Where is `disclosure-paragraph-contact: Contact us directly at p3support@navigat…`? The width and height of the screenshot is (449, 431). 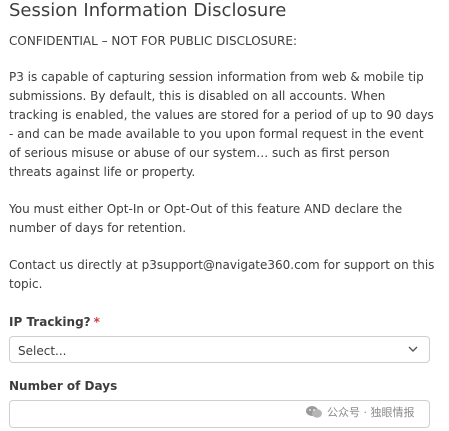 disclosure-paragraph-contact: Contact us directly at p3support@navigat… is located at coordinates (222, 274).